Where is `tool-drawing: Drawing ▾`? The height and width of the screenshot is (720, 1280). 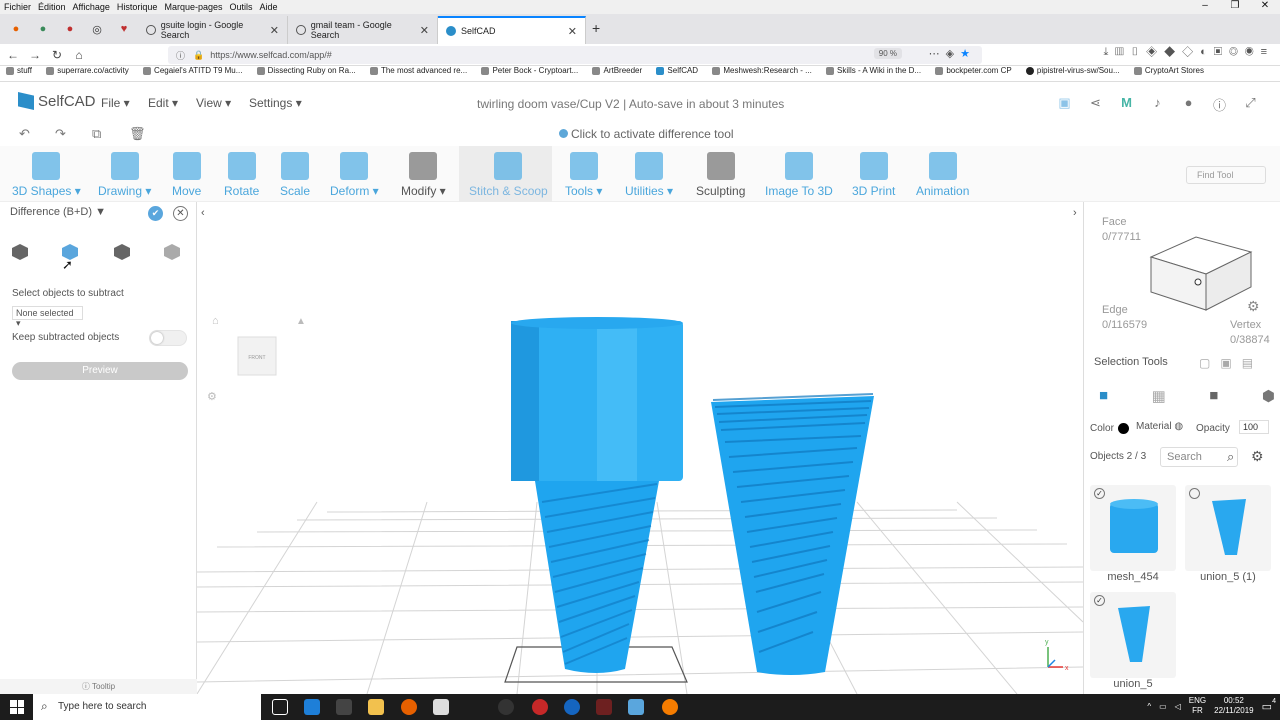 tool-drawing: Drawing ▾ is located at coordinates (124, 175).